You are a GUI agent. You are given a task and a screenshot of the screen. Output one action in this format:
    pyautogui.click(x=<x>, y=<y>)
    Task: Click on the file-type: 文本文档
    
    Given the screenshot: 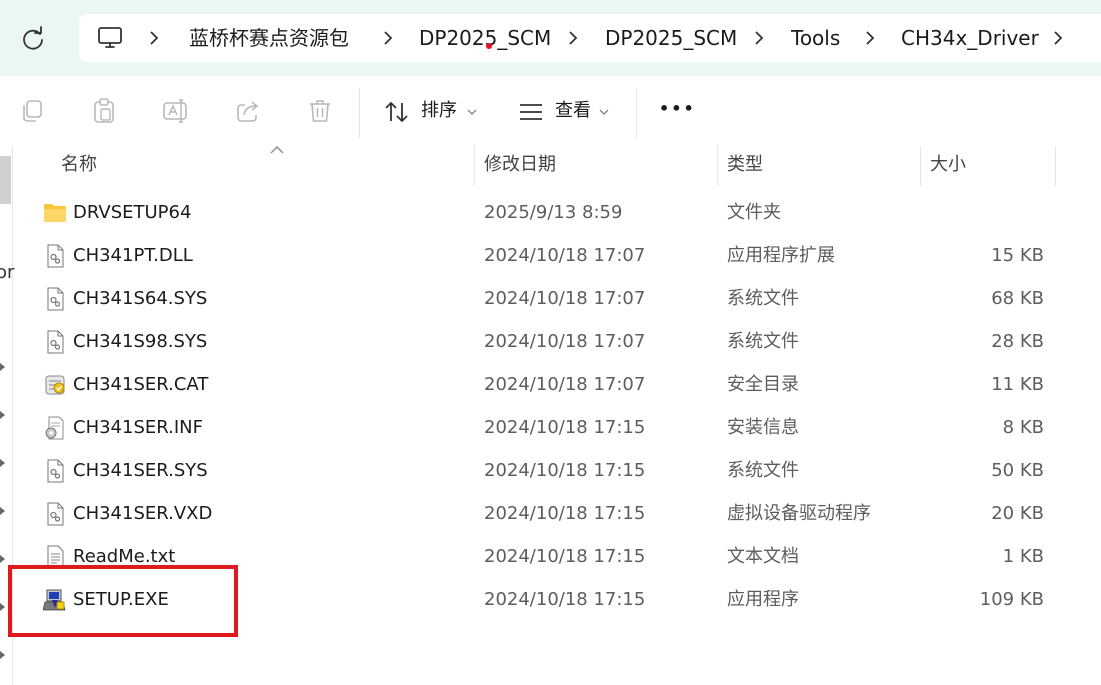 What is the action you would take?
    pyautogui.click(x=763, y=556)
    